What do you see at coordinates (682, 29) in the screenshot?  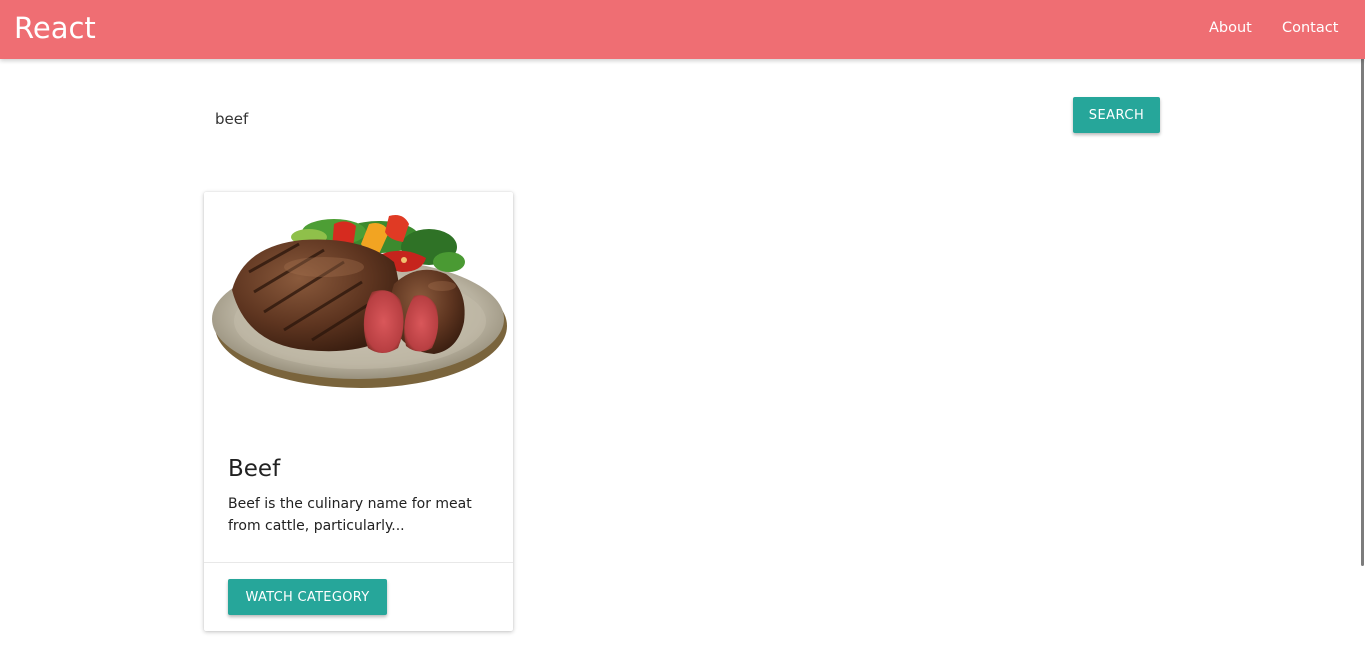 I see `navbar: React About Contact` at bounding box center [682, 29].